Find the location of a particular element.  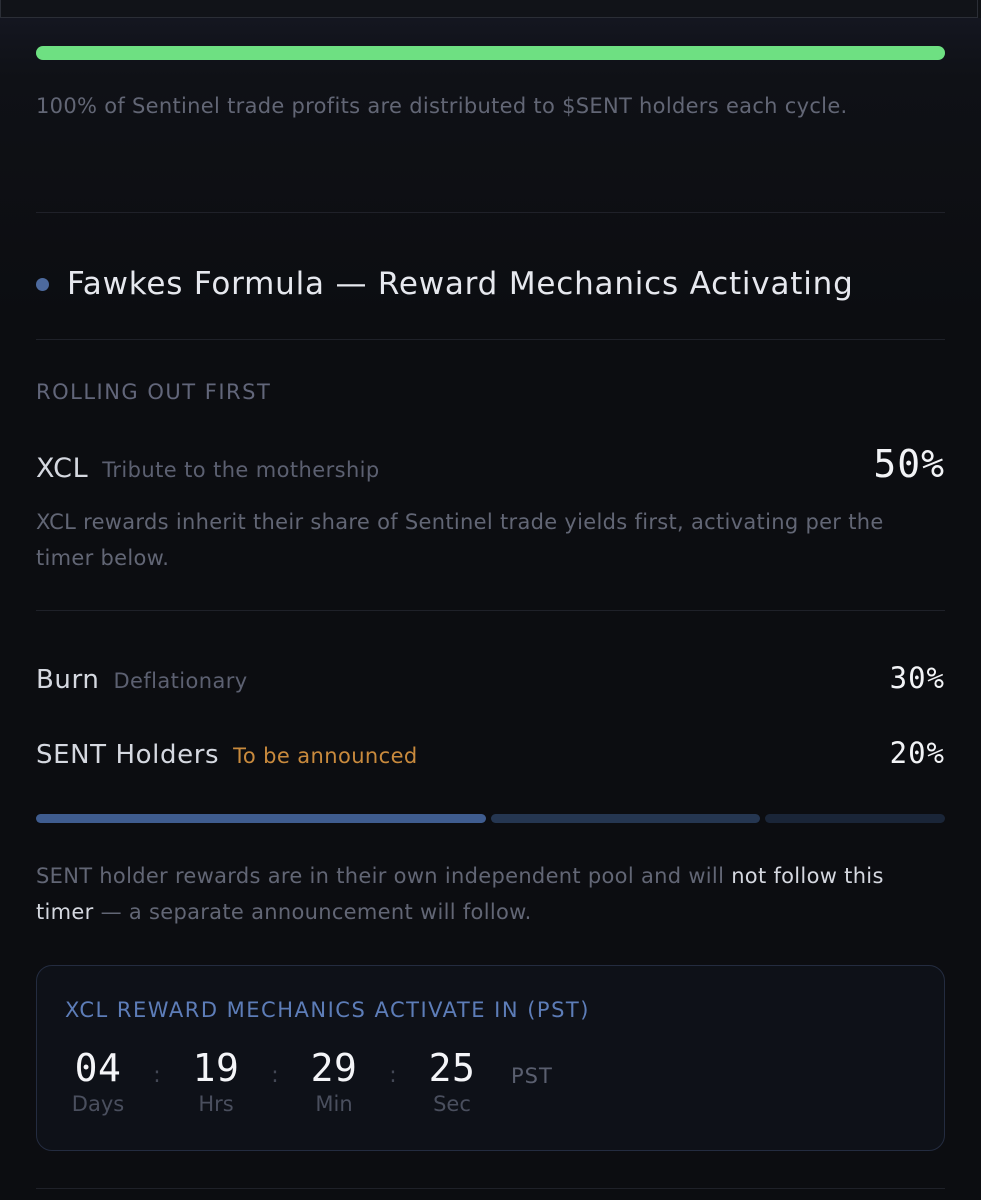

allocation-subtitle: Deflationary is located at coordinates (180, 681).